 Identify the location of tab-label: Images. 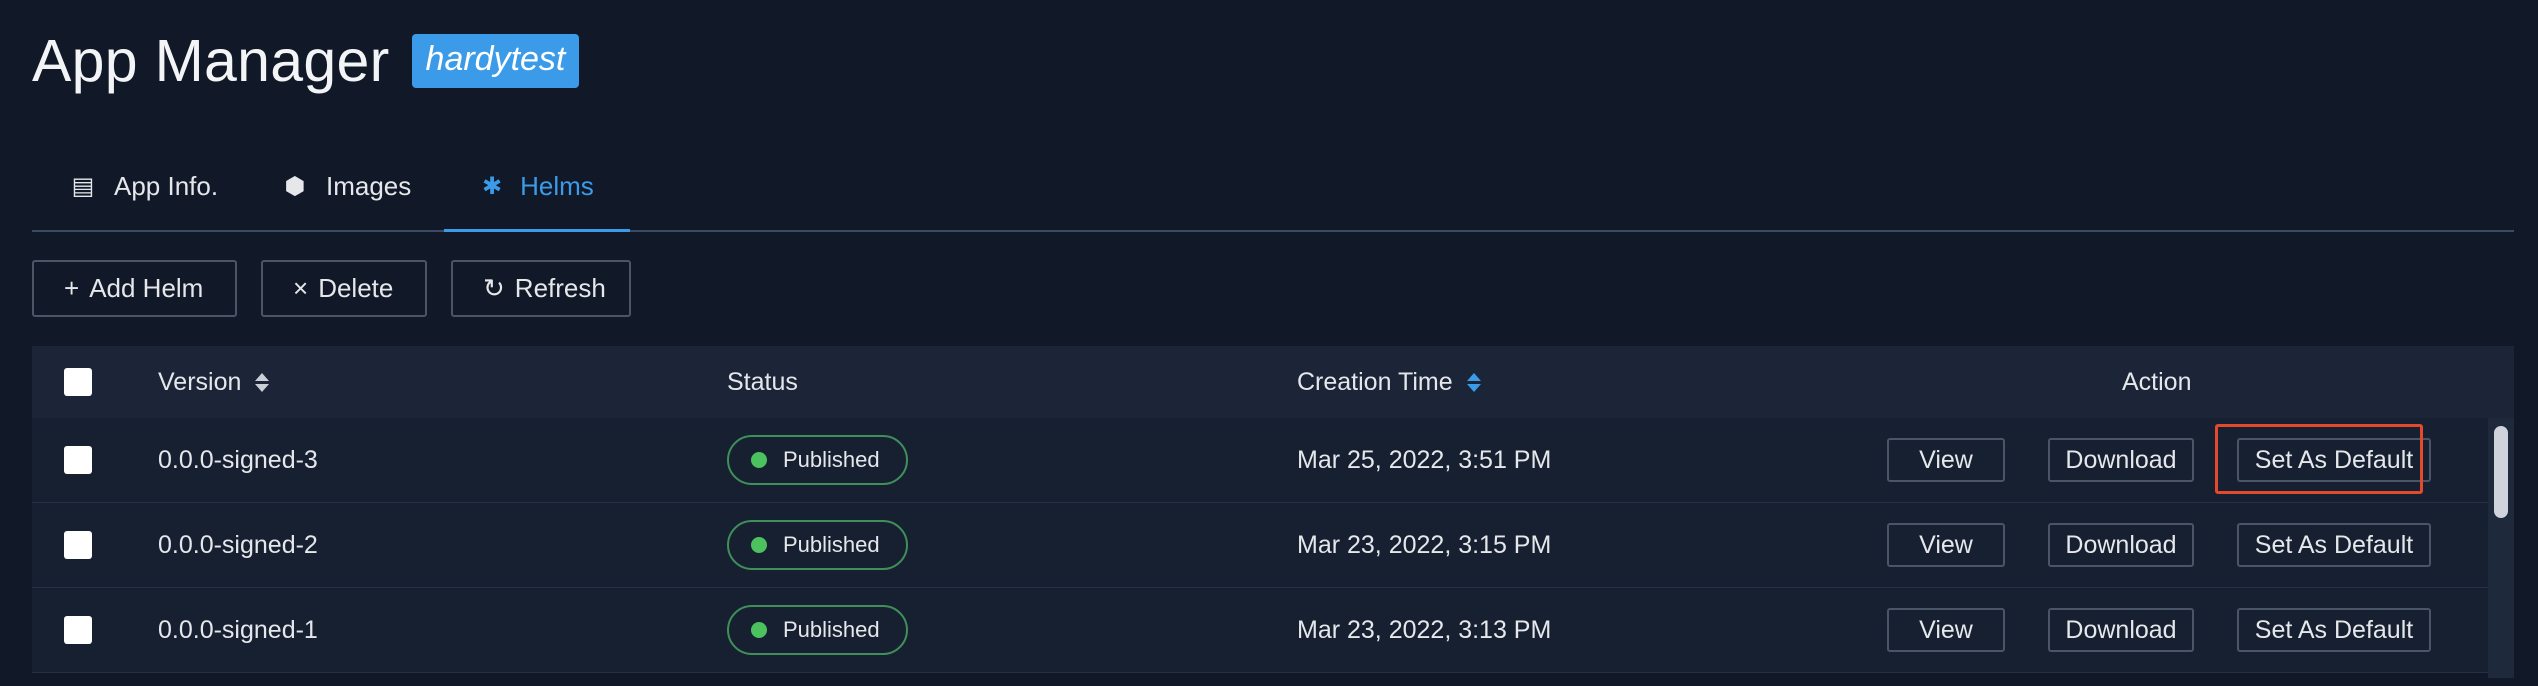
(369, 185).